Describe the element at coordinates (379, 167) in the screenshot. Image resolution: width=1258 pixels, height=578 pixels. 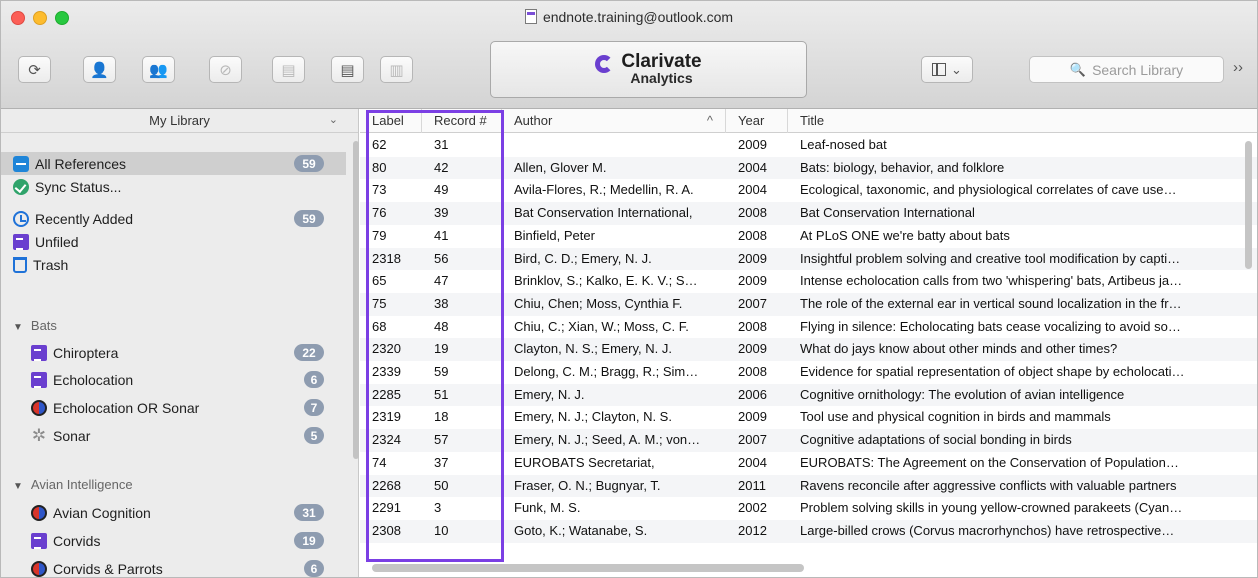
I see `cell-label: 80` at that location.